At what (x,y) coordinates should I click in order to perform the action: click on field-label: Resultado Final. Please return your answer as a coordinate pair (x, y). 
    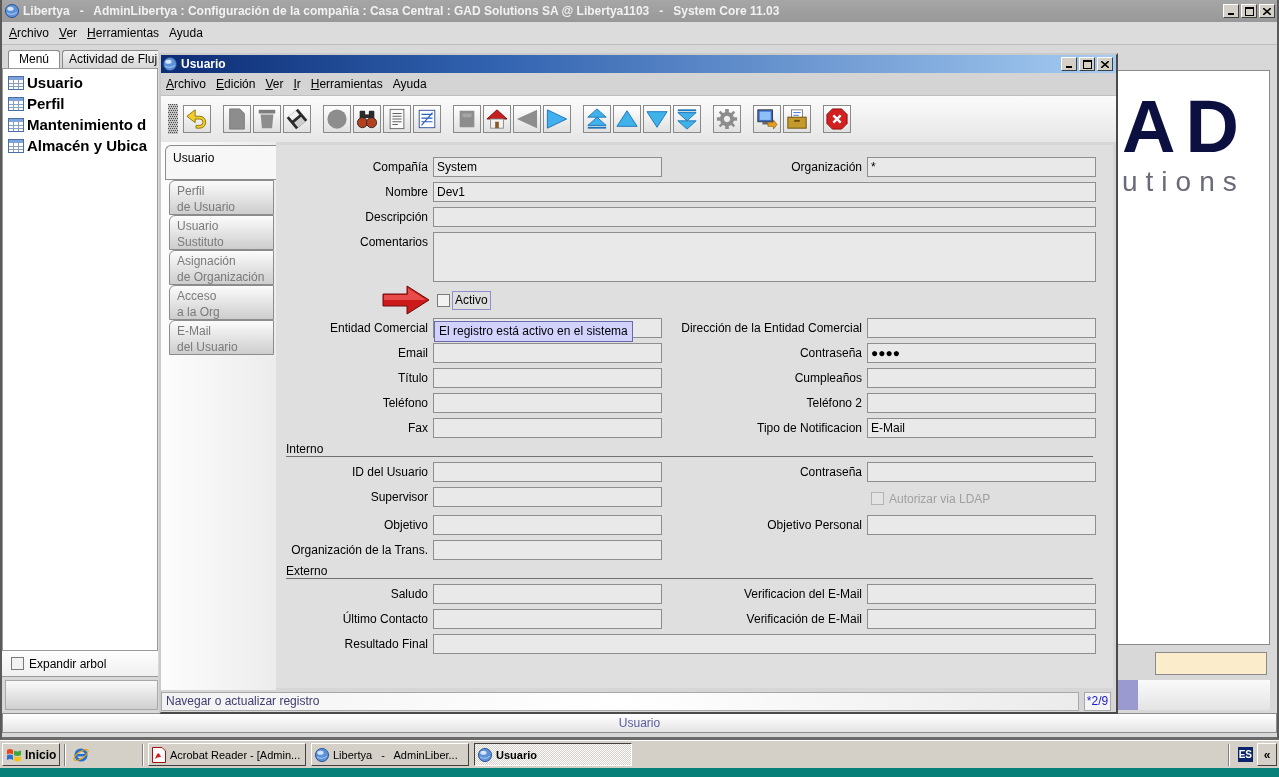
    Looking at the image, I should click on (386, 644).